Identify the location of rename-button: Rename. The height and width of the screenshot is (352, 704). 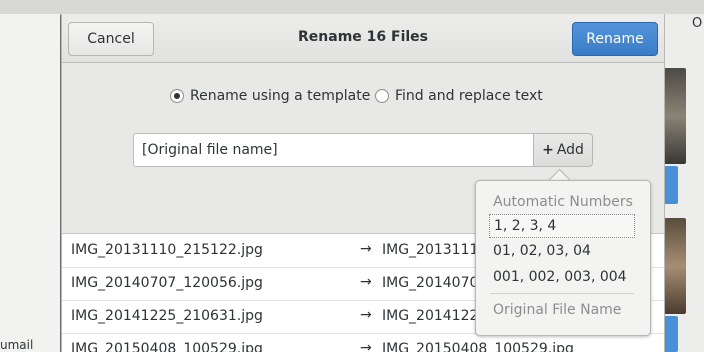
(615, 39).